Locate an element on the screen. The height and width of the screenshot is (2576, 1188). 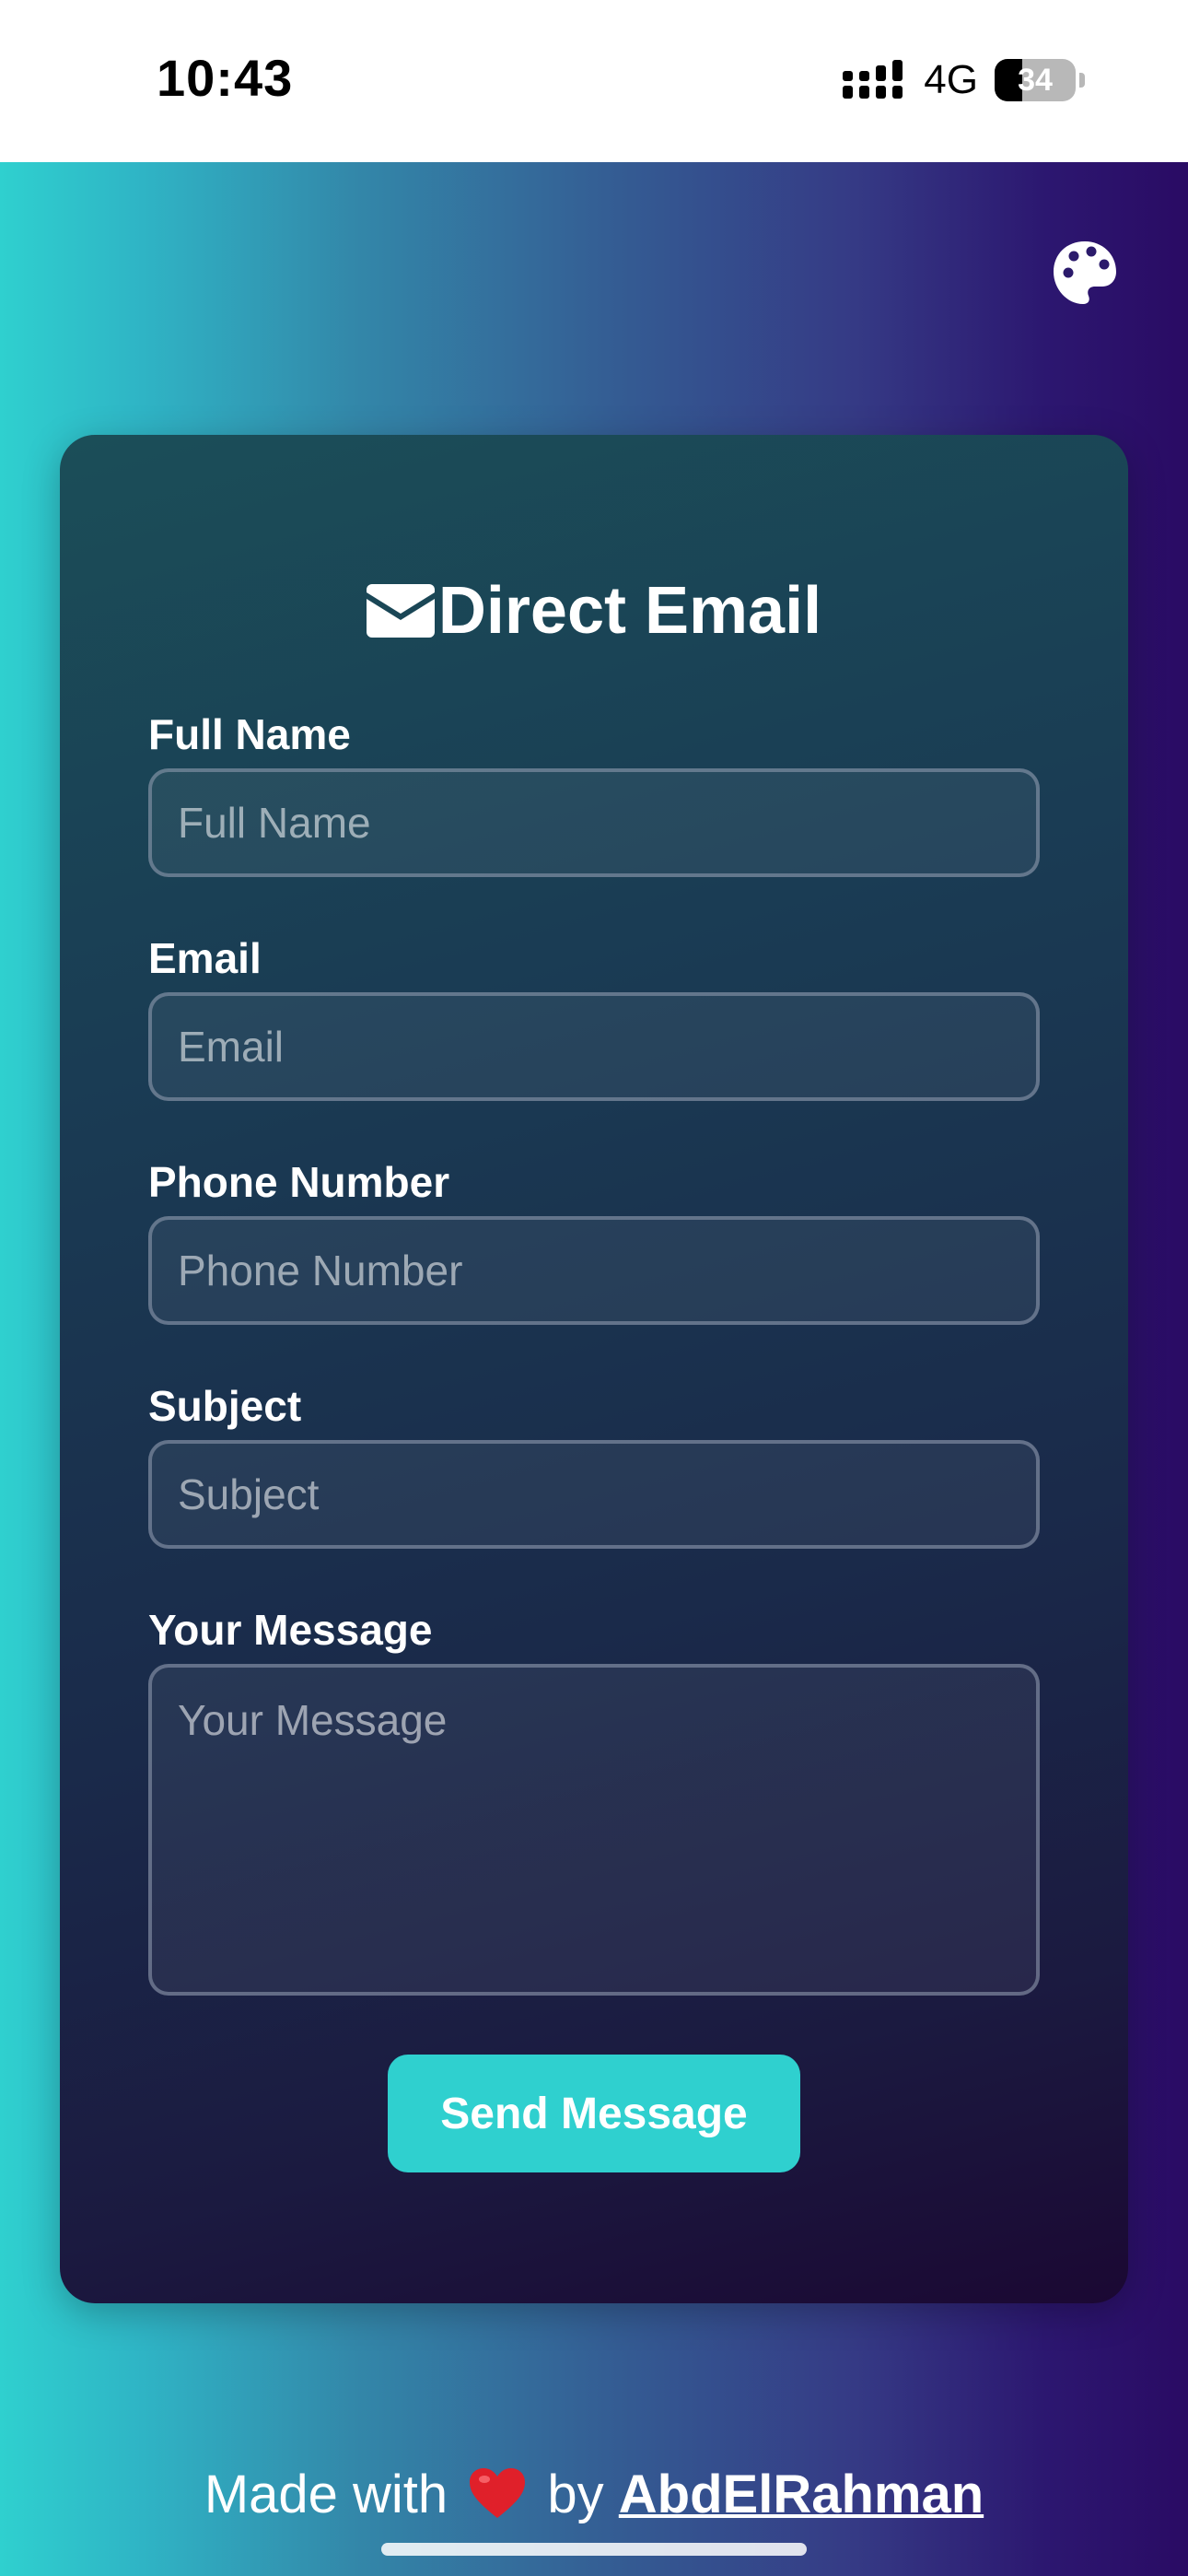
battery-icon: 34 is located at coordinates (1035, 80).